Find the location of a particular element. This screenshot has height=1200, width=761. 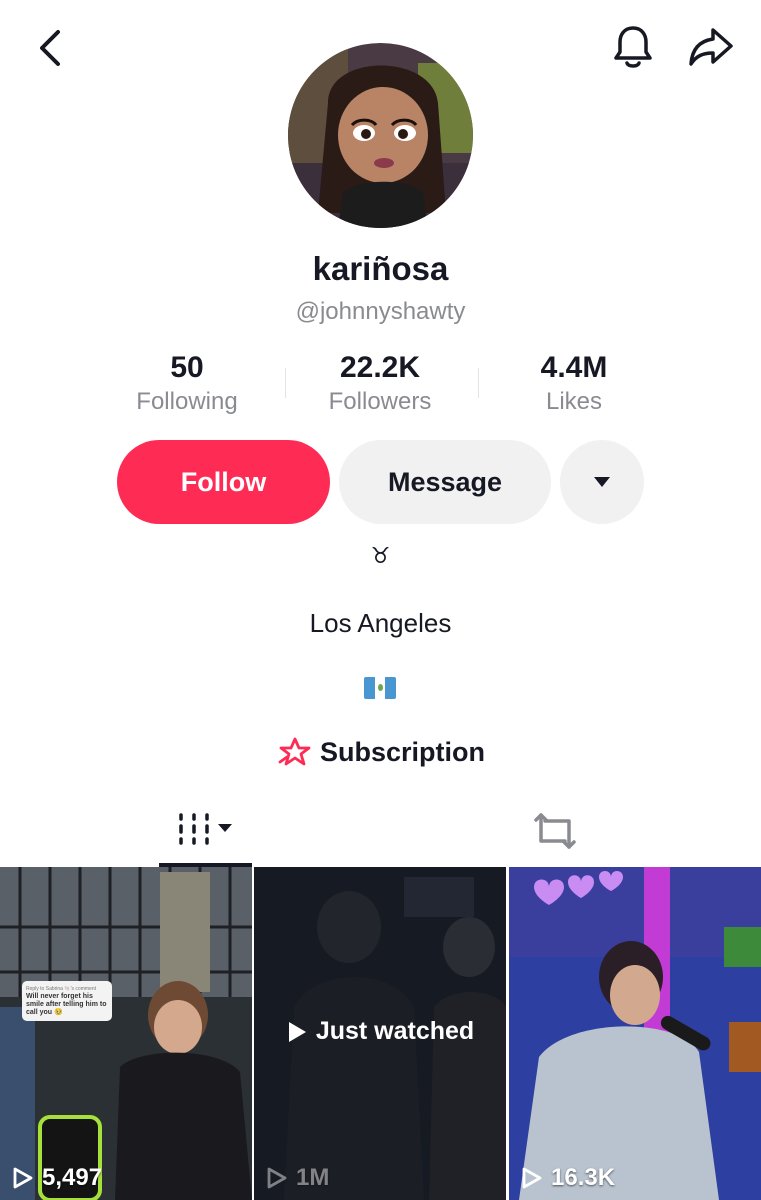

video-thumbnail: 16.3K is located at coordinates (635, 1033).